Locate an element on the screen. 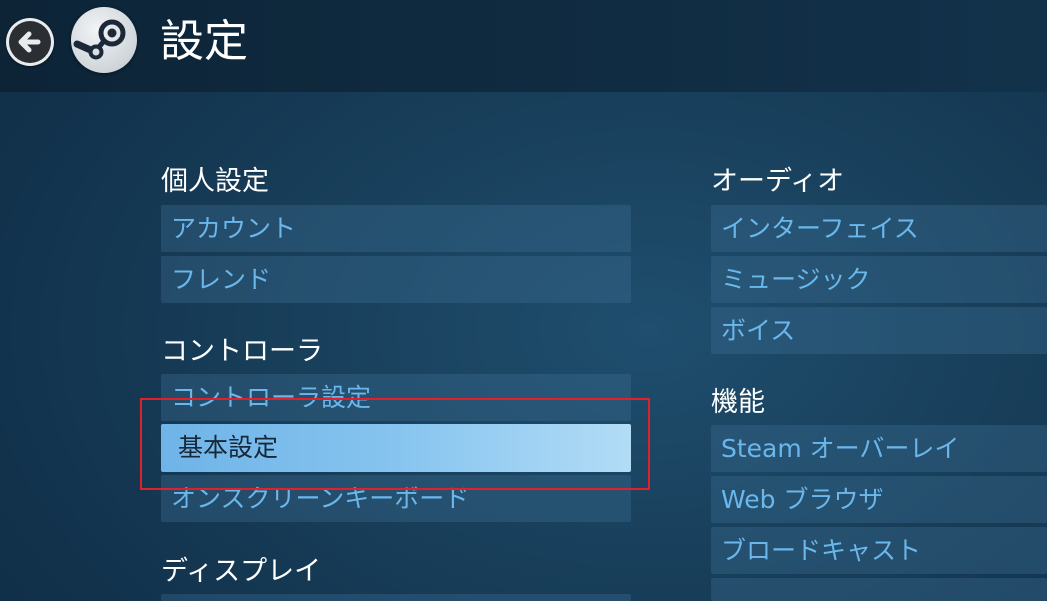  menu-item-web-browser: Web ブラウザ is located at coordinates (879, 499).